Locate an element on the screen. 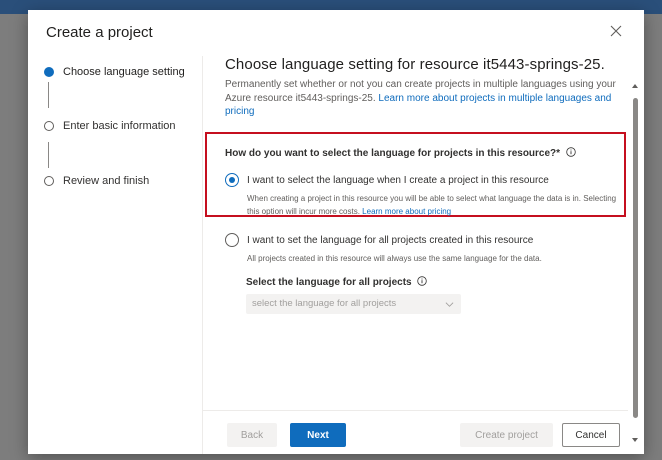  language-dropdown: select the language for all projects is located at coordinates (353, 304).